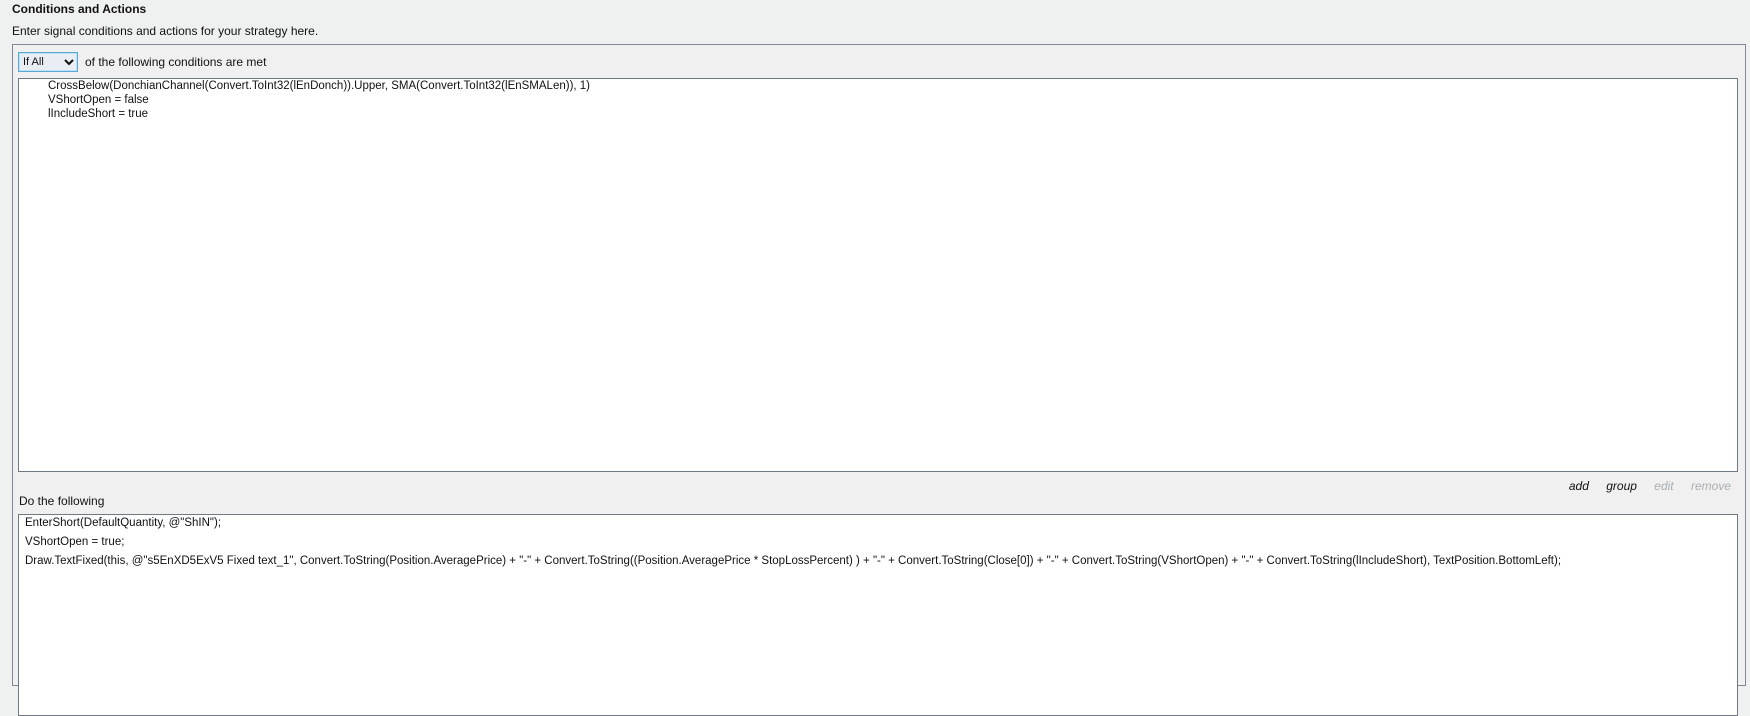 Image resolution: width=1750 pixels, height=716 pixels. What do you see at coordinates (1711, 486) in the screenshot?
I see `remove-link: remove` at bounding box center [1711, 486].